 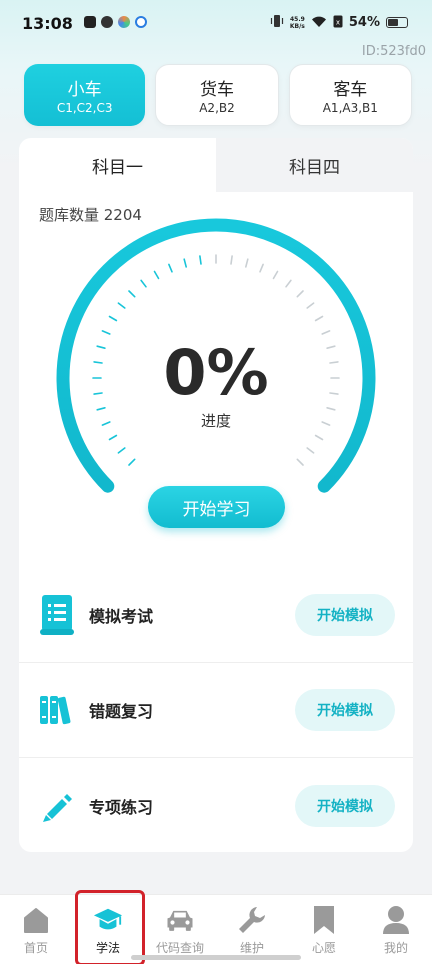 I want to click on vehicle-tab-codes: C1,C2,C3, so click(x=84, y=108).